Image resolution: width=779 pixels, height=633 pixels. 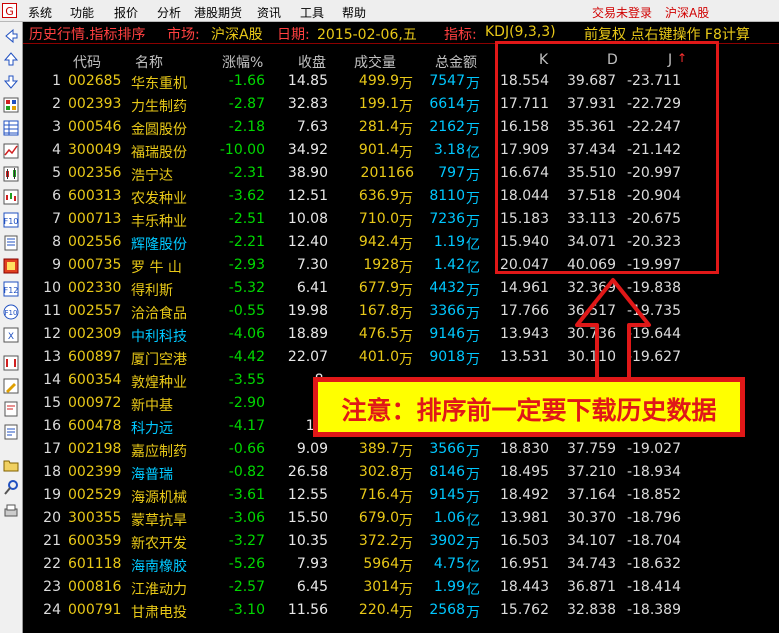 I want to click on edit-icon, so click(x=11, y=386).